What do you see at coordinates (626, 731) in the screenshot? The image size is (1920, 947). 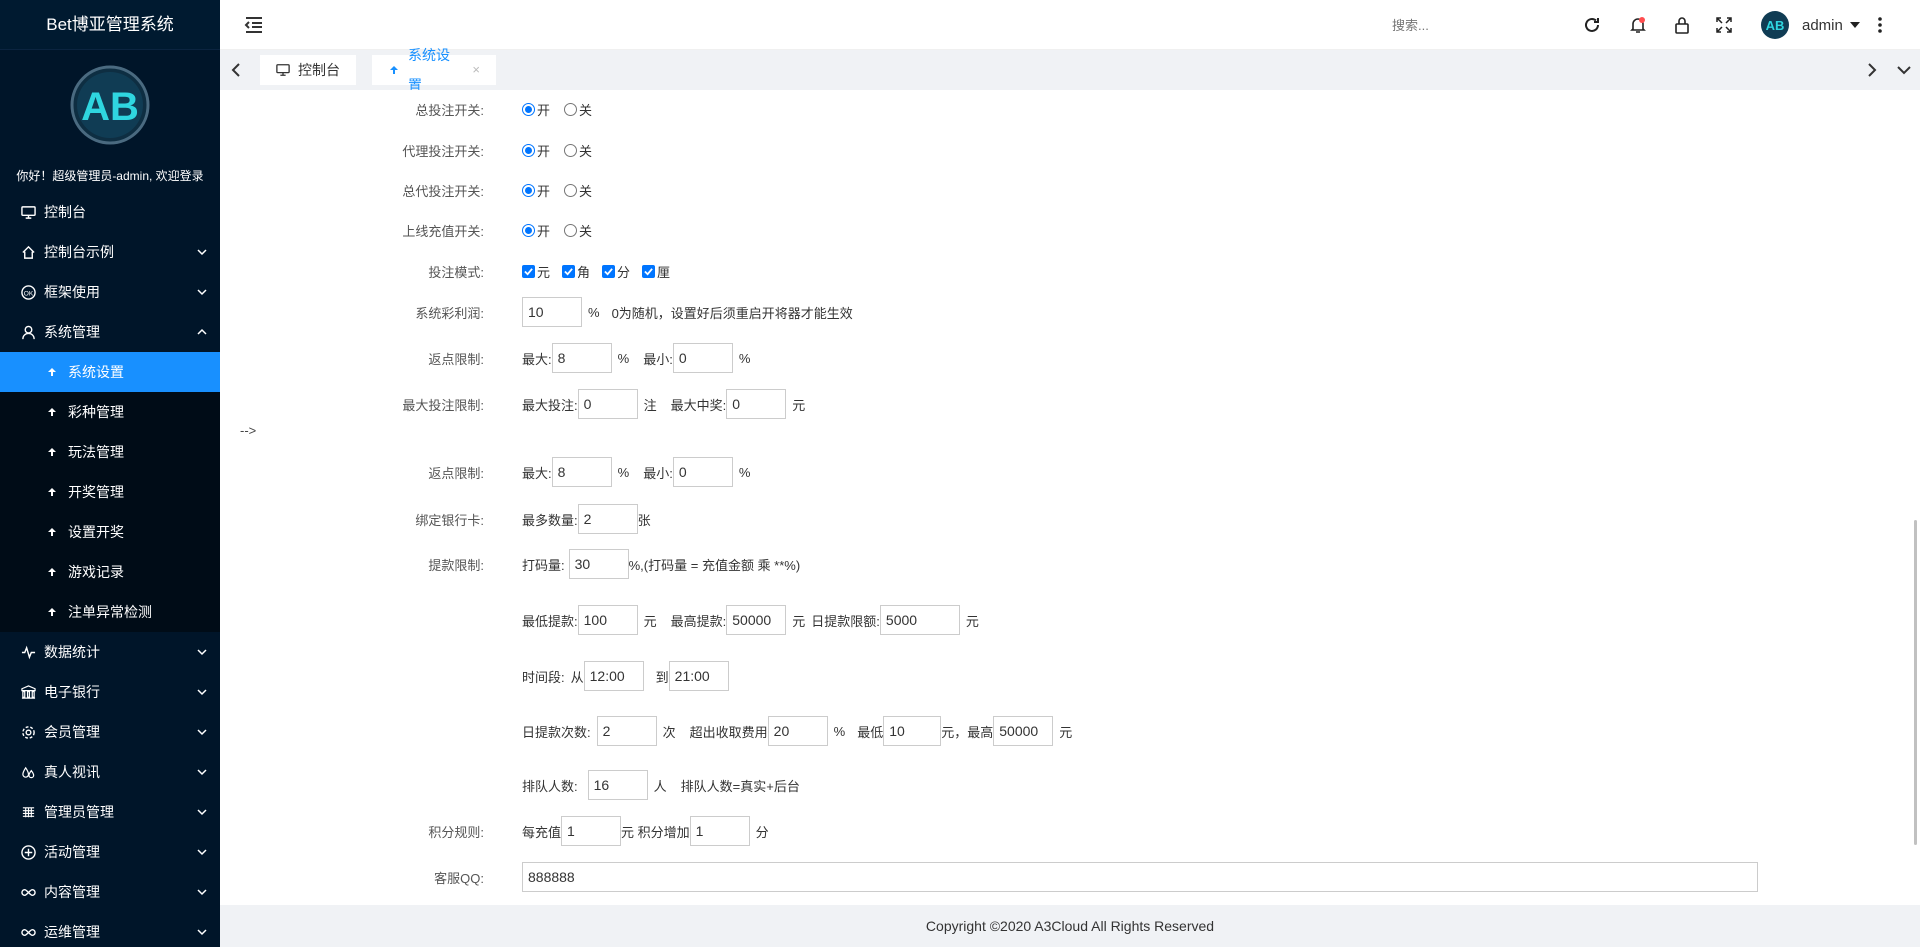 I see `daily-times-input` at bounding box center [626, 731].